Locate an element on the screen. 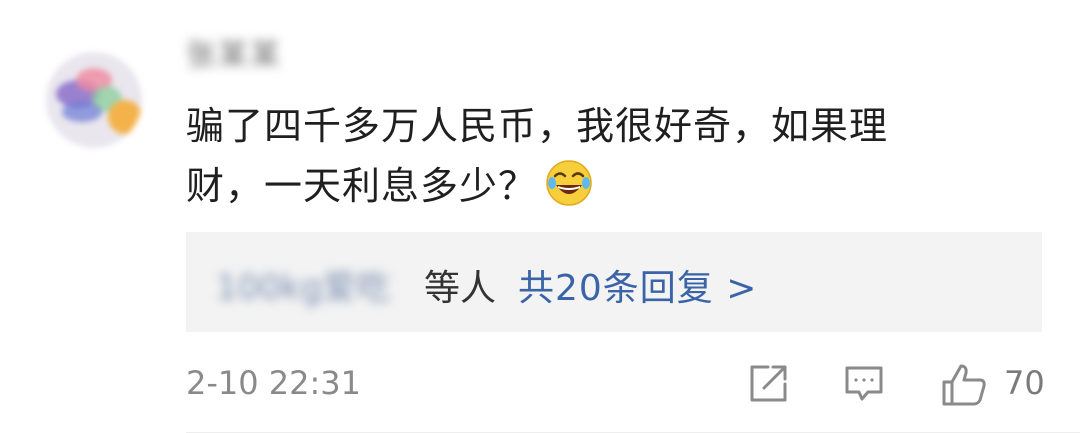 The height and width of the screenshot is (433, 1080). timestamp: 2-10 22:31 is located at coordinates (274, 383).